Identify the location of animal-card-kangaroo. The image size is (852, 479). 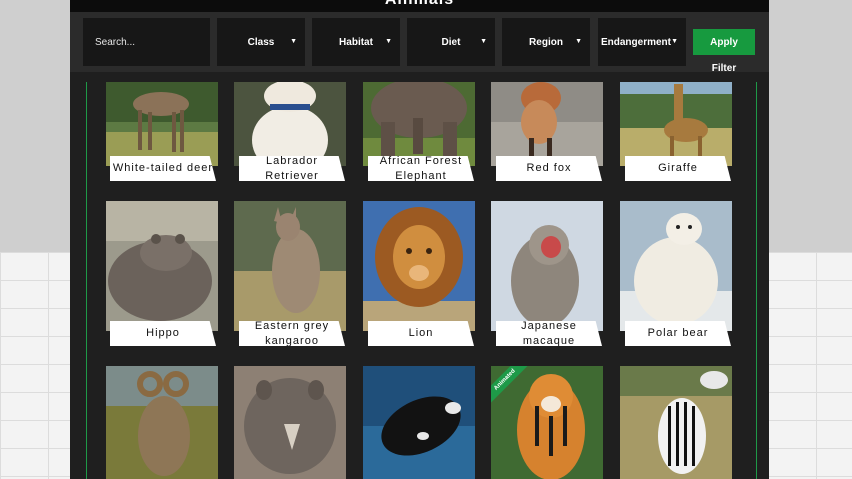
(290, 266).